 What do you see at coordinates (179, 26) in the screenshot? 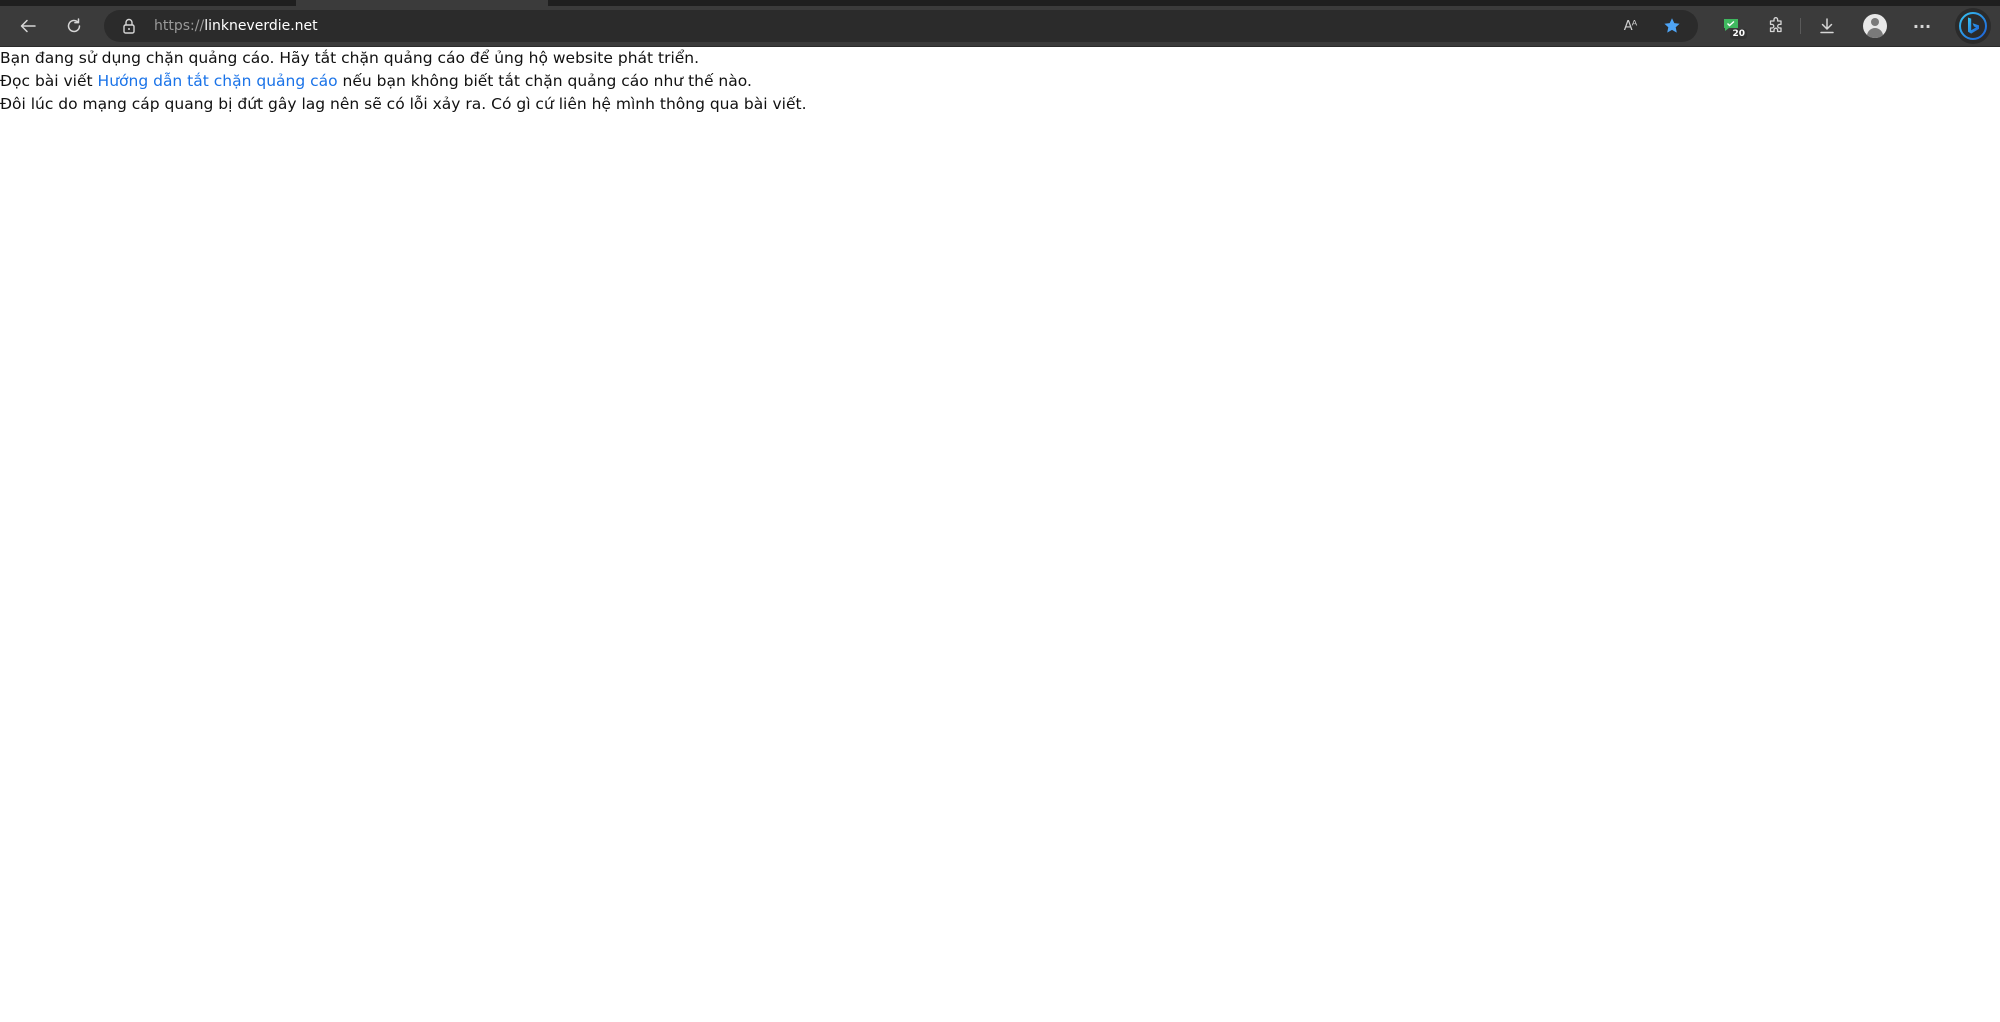
I see `url-protocol: https://` at bounding box center [179, 26].